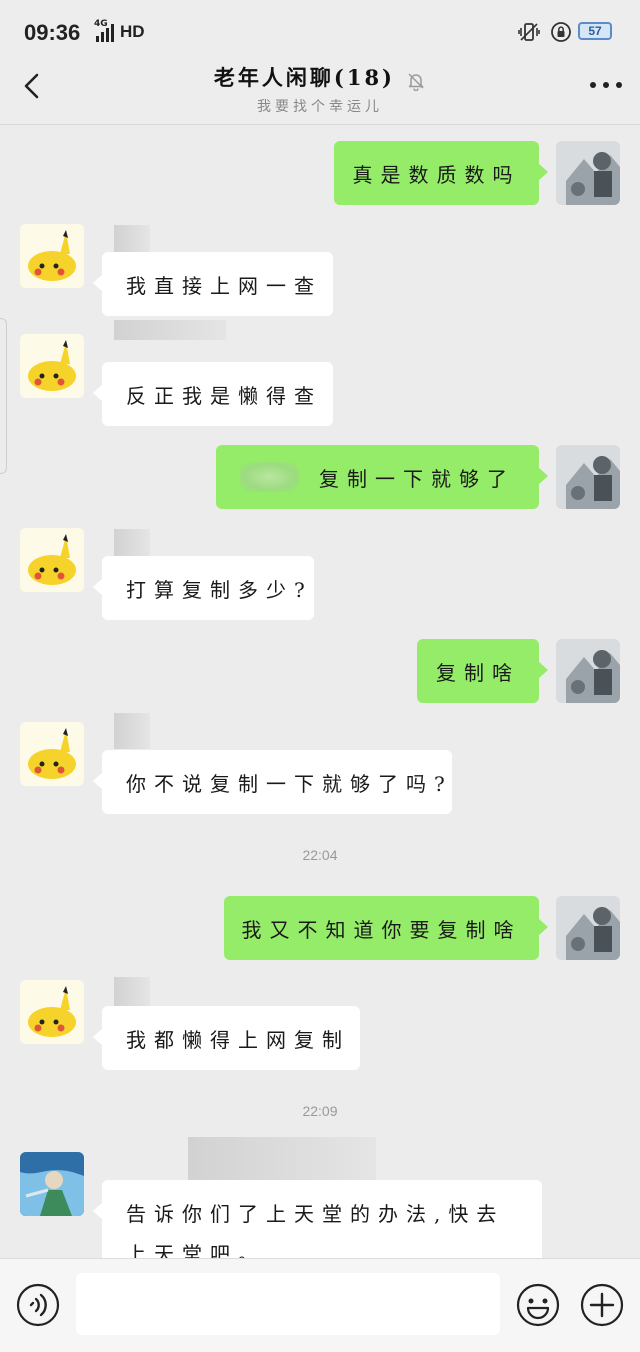  I want to click on message-input, so click(288, 1304).